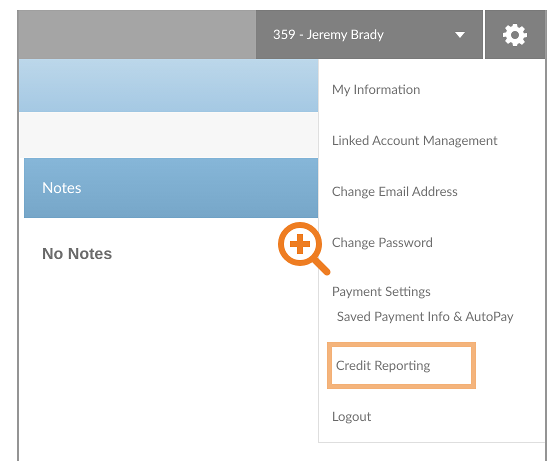 The height and width of the screenshot is (461, 553). Describe the element at coordinates (401, 366) in the screenshot. I see `menu-item: Credit Reporting` at that location.